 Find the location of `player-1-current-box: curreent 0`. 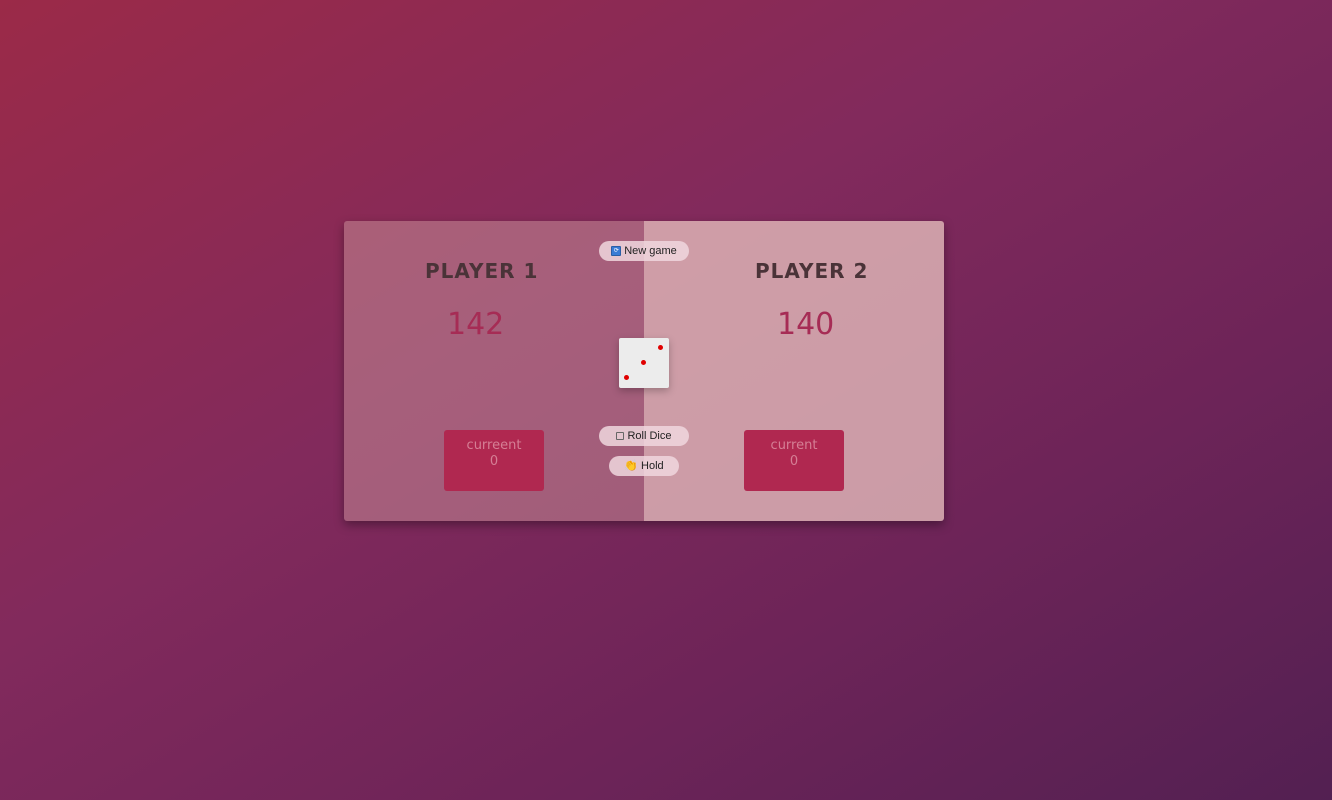

player-1-current-box: curreent 0 is located at coordinates (494, 460).